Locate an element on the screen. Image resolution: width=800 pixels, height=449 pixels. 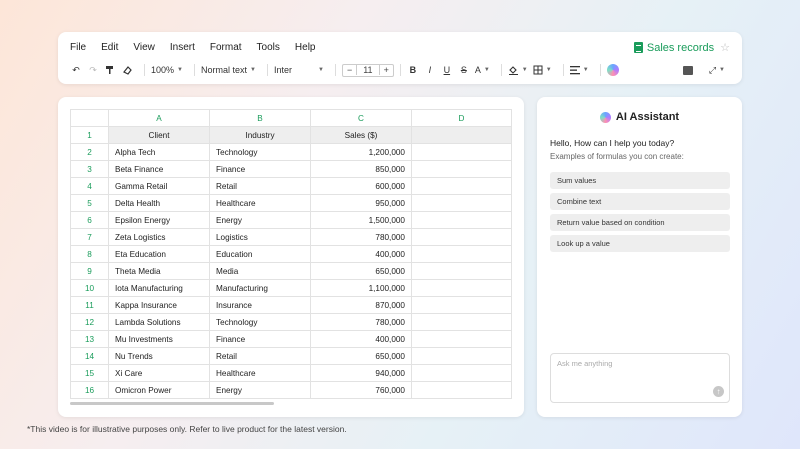
cell-industry: Insurance is located at coordinates (260, 305).